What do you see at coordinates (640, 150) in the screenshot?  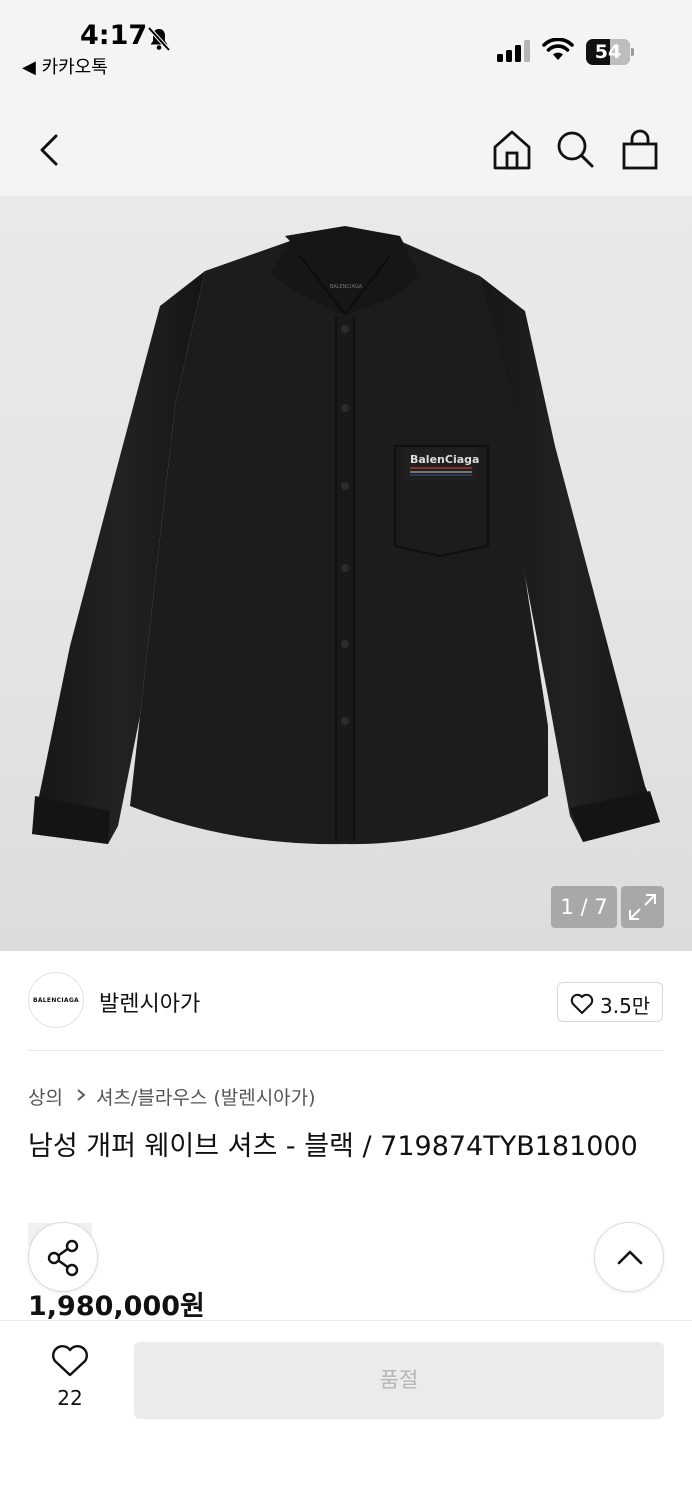 I see `shopping-bag-icon` at bounding box center [640, 150].